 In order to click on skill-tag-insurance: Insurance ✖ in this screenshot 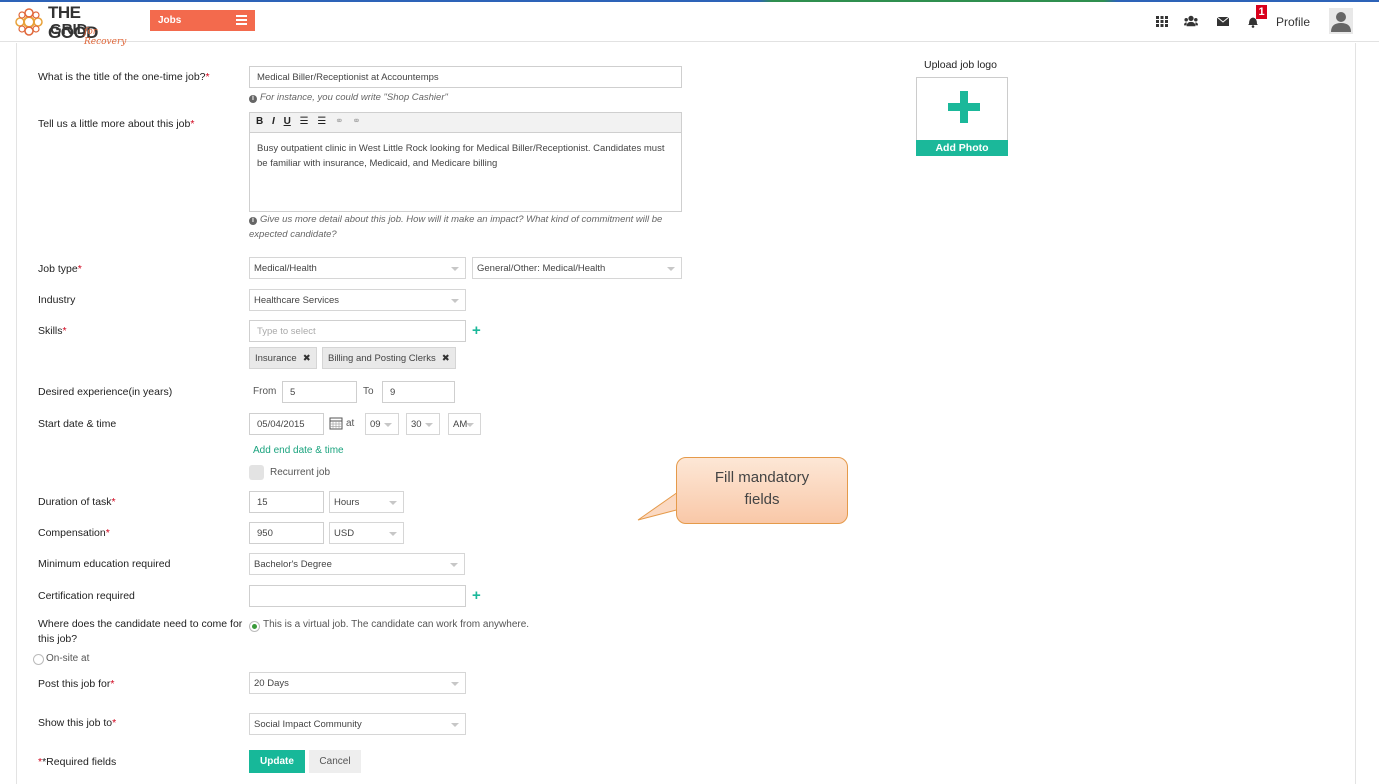, I will do `click(283, 358)`.